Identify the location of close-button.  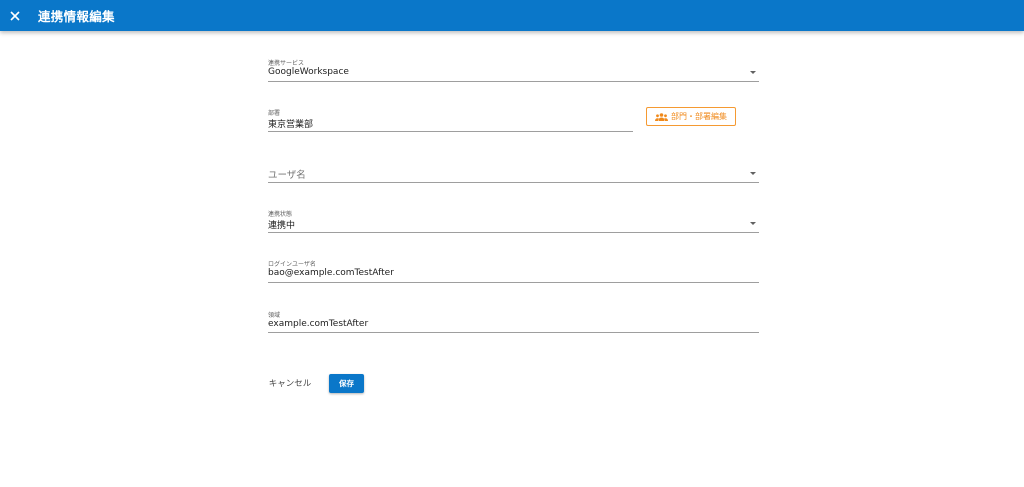
(15, 16).